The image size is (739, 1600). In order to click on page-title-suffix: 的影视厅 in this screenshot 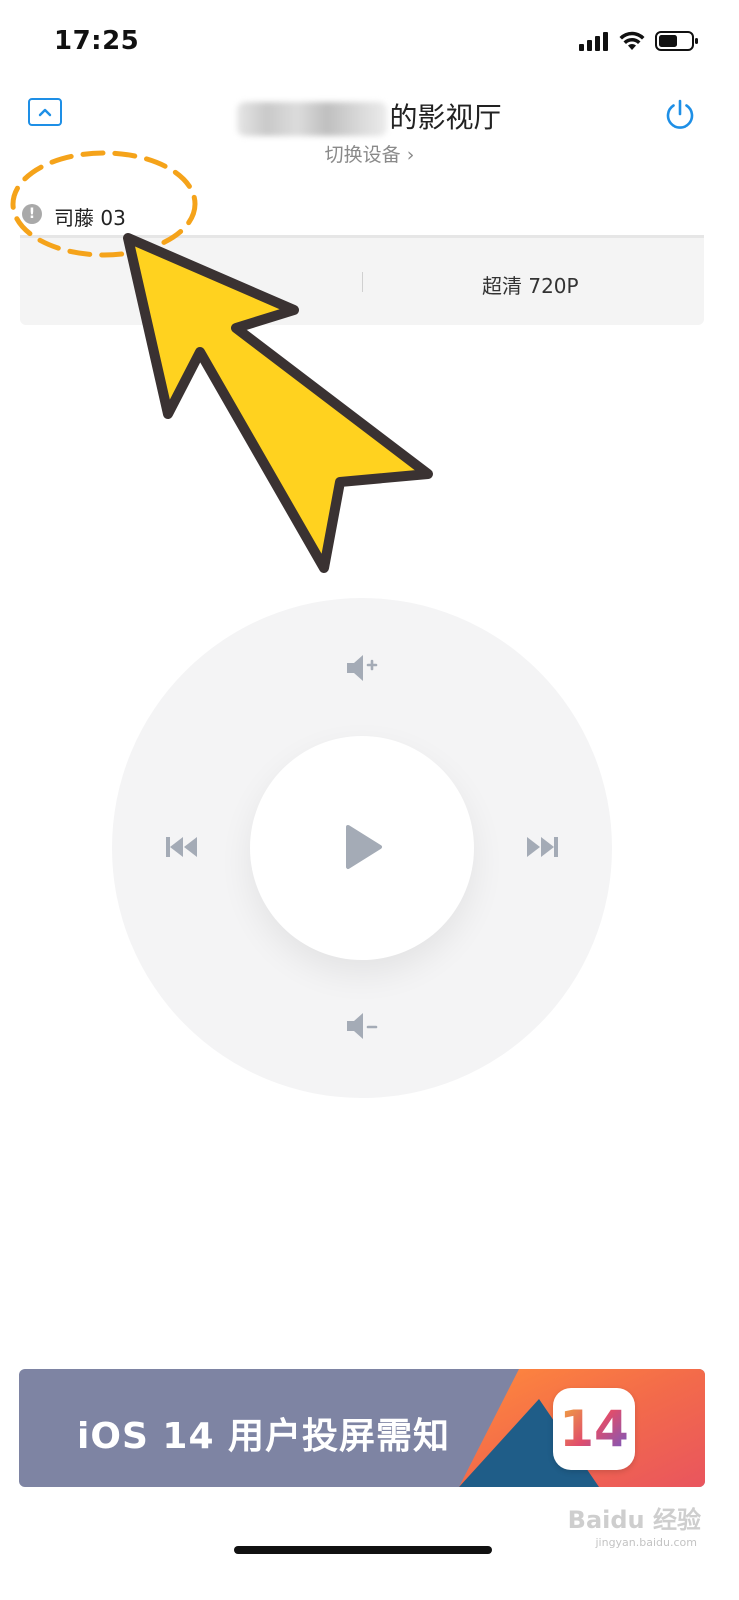, I will do `click(445, 117)`.